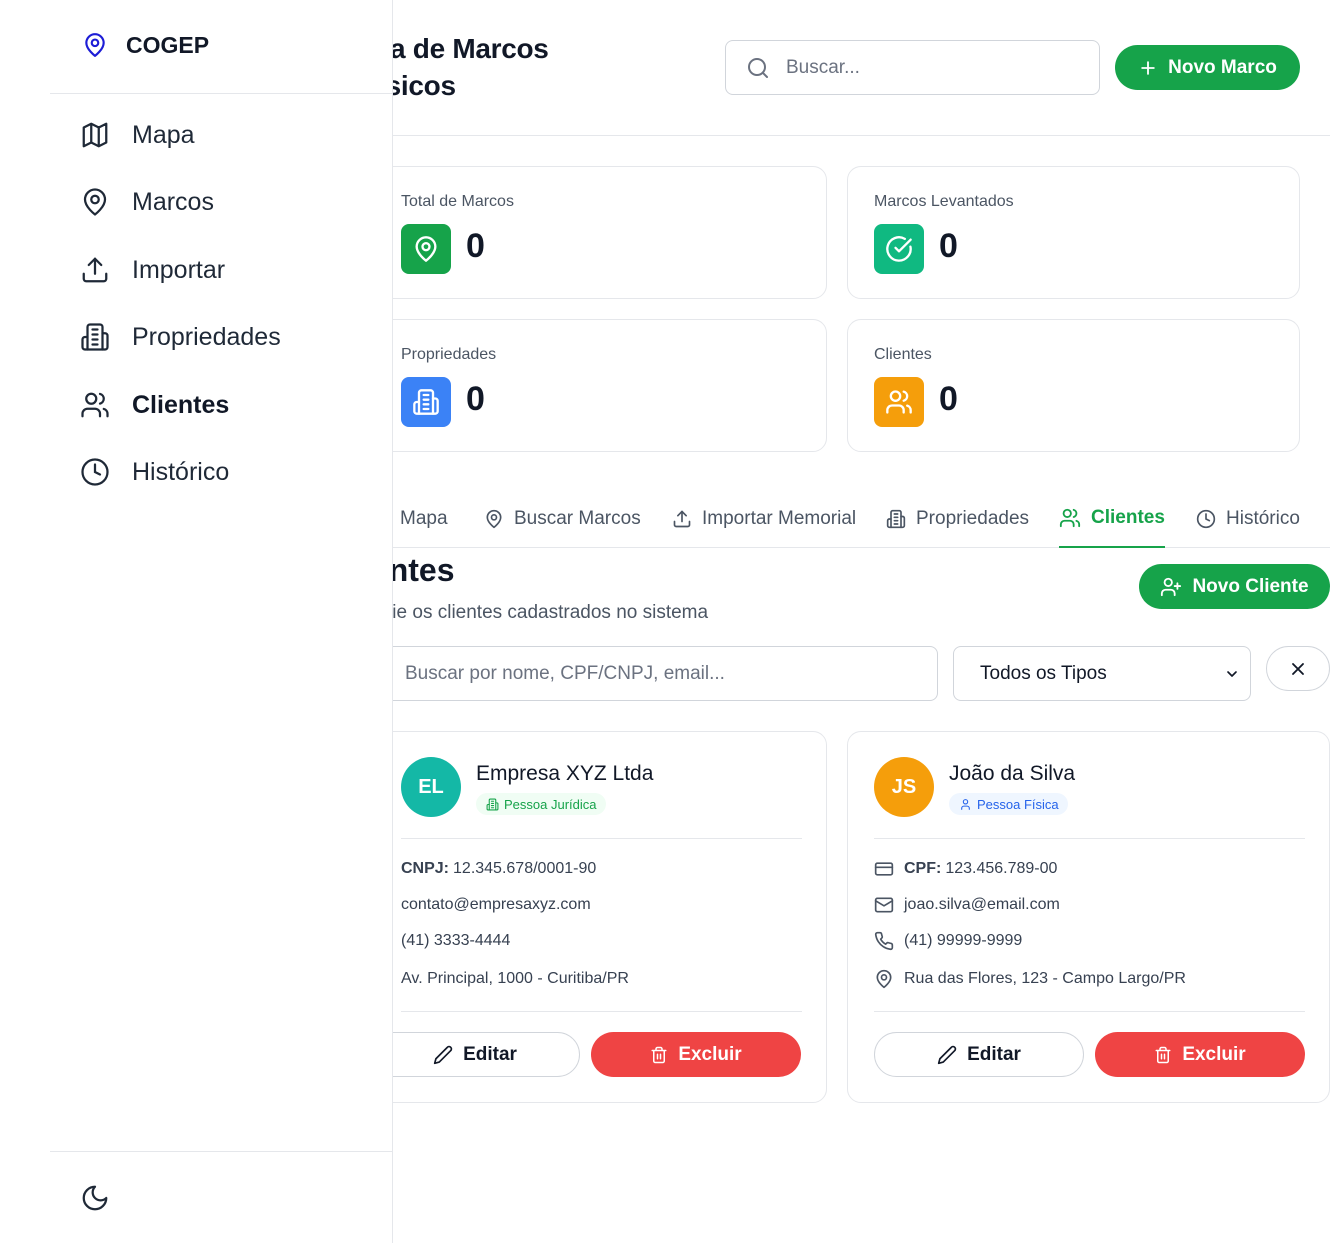 The image size is (1330, 1243). I want to click on clear-filters-button, so click(1298, 668).